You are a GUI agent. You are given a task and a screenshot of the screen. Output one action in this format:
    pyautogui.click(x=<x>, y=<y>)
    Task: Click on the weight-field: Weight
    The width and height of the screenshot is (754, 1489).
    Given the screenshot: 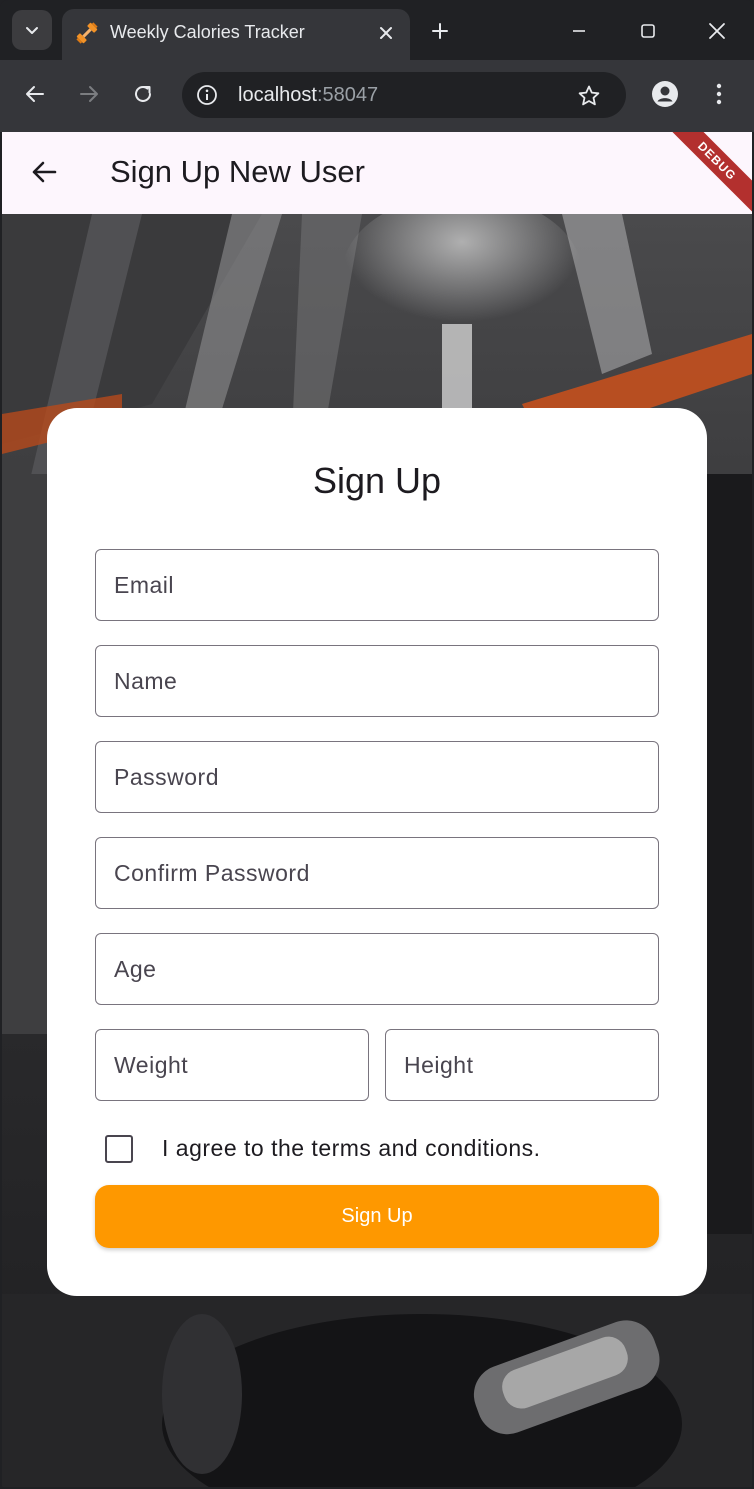 What is the action you would take?
    pyautogui.click(x=232, y=1065)
    